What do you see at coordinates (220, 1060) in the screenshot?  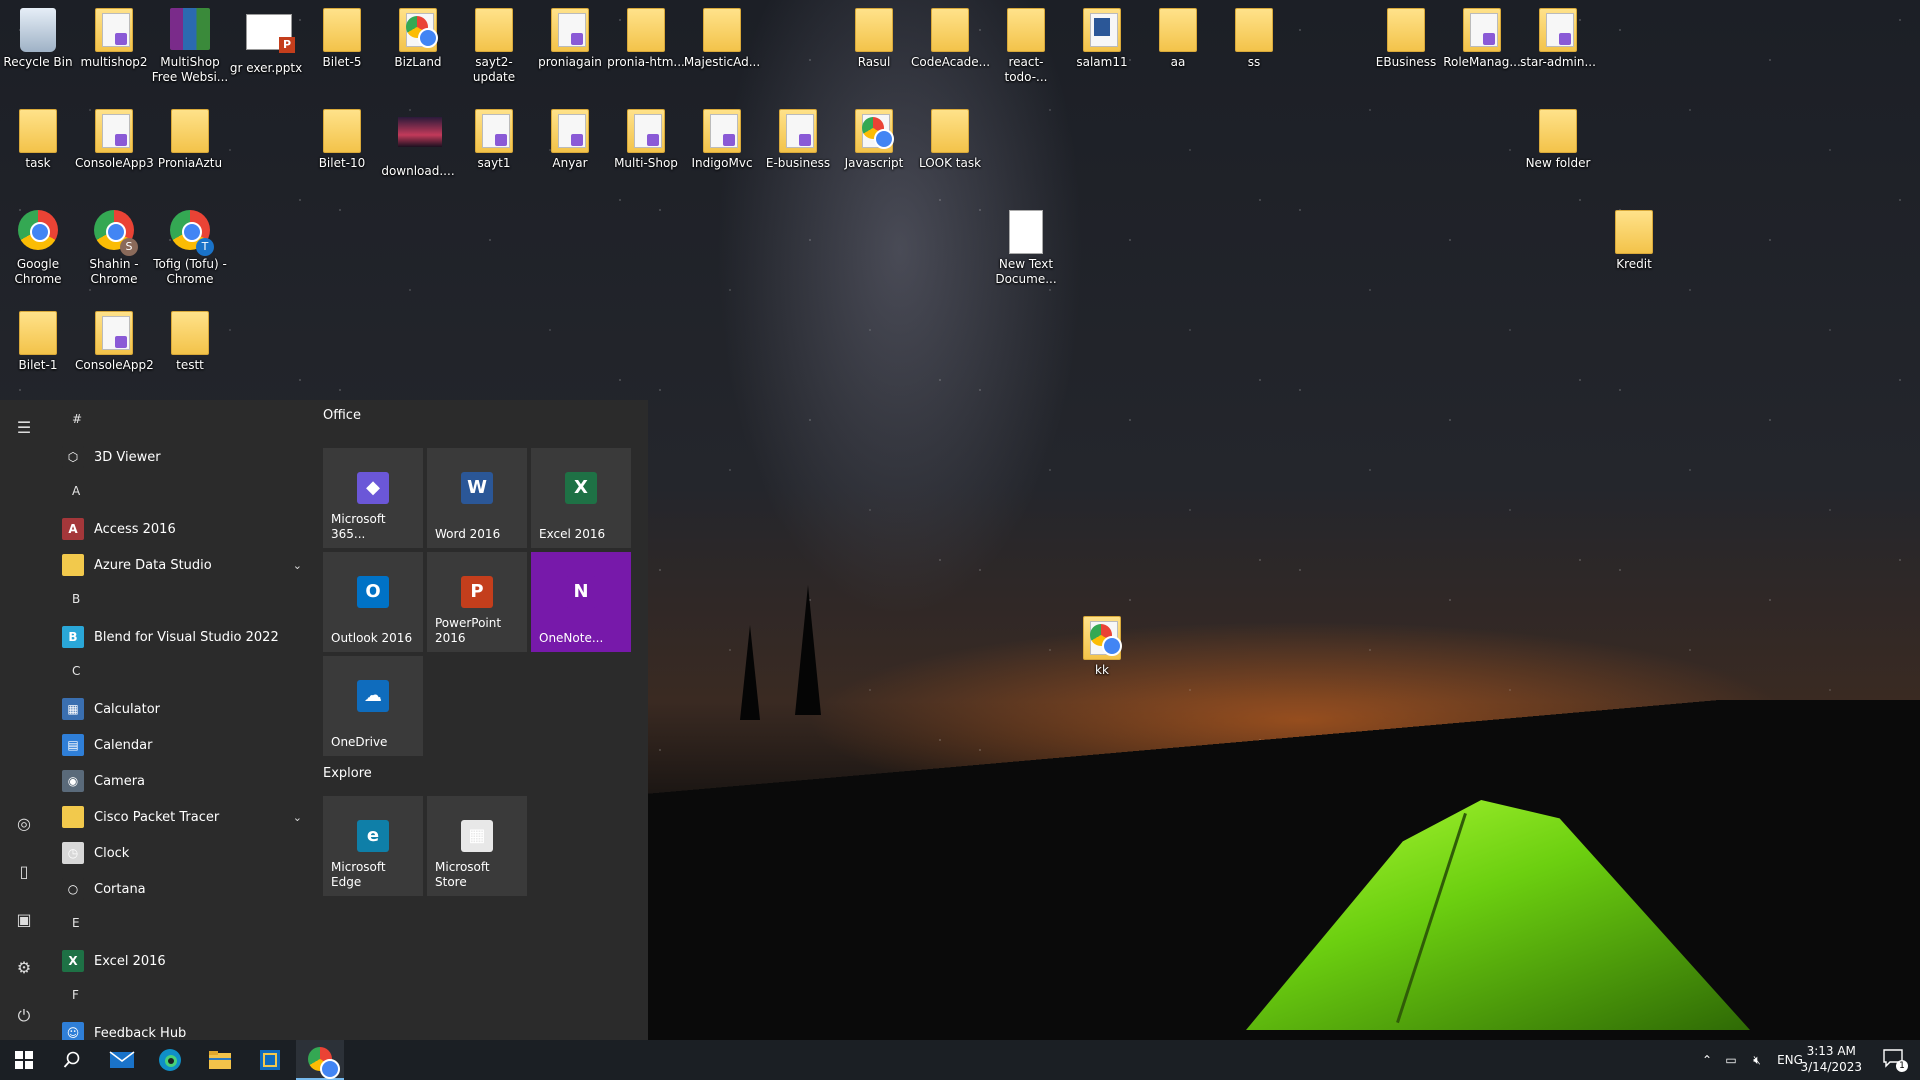 I see `file-explorer-button` at bounding box center [220, 1060].